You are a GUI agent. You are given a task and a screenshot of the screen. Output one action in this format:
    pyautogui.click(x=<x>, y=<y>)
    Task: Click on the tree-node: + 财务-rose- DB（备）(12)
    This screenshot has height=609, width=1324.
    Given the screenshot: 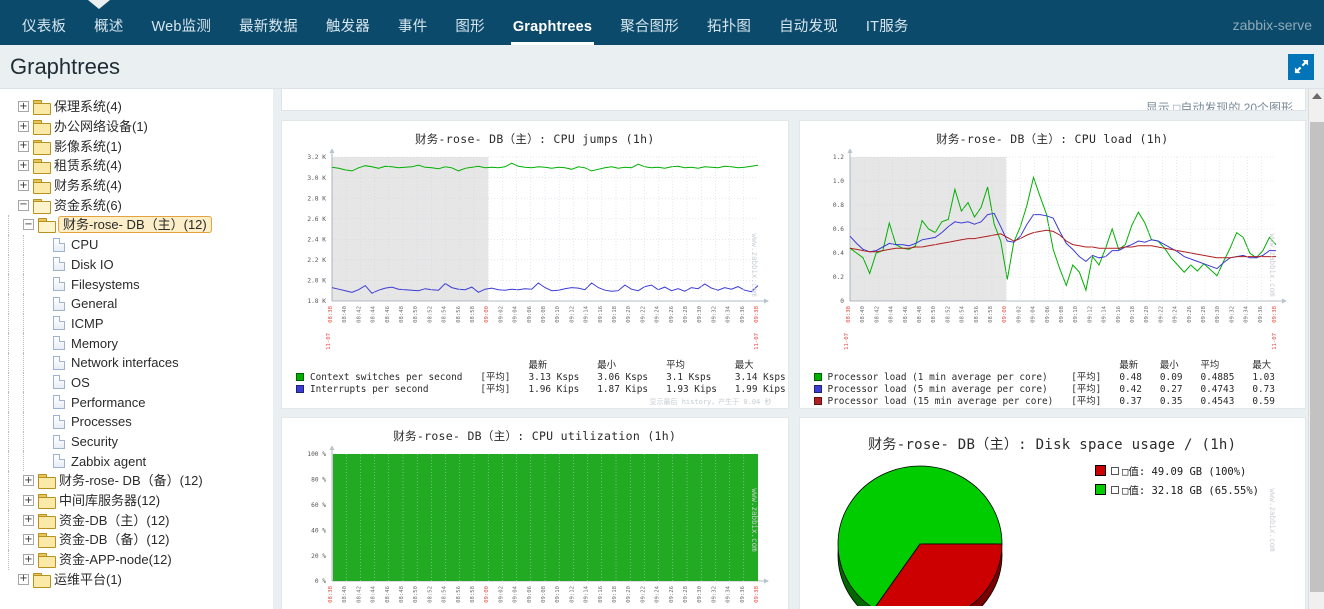 What is the action you would take?
    pyautogui.click(x=136, y=481)
    